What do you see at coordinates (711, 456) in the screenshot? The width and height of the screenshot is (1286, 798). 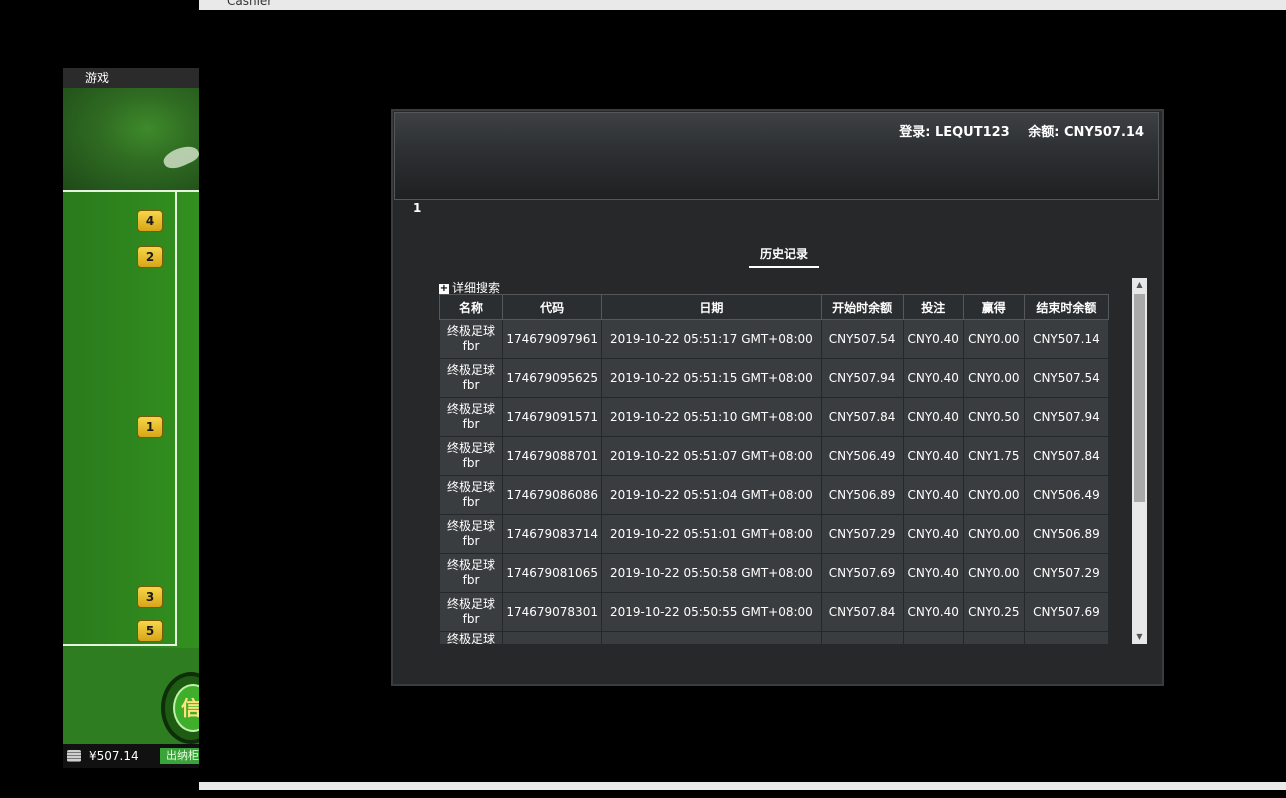 I see `cell-date: 2019-10-22 05:51:07 GMT+08:00` at bounding box center [711, 456].